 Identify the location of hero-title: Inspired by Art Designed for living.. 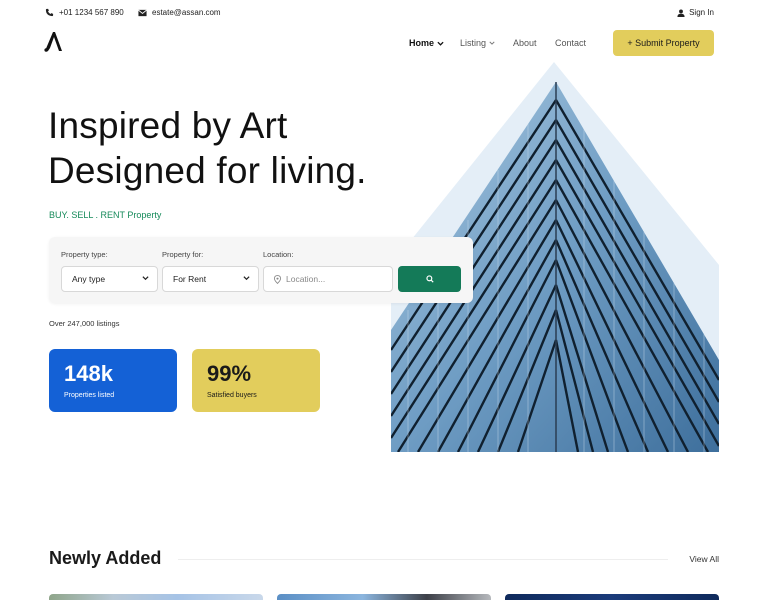
(228, 148).